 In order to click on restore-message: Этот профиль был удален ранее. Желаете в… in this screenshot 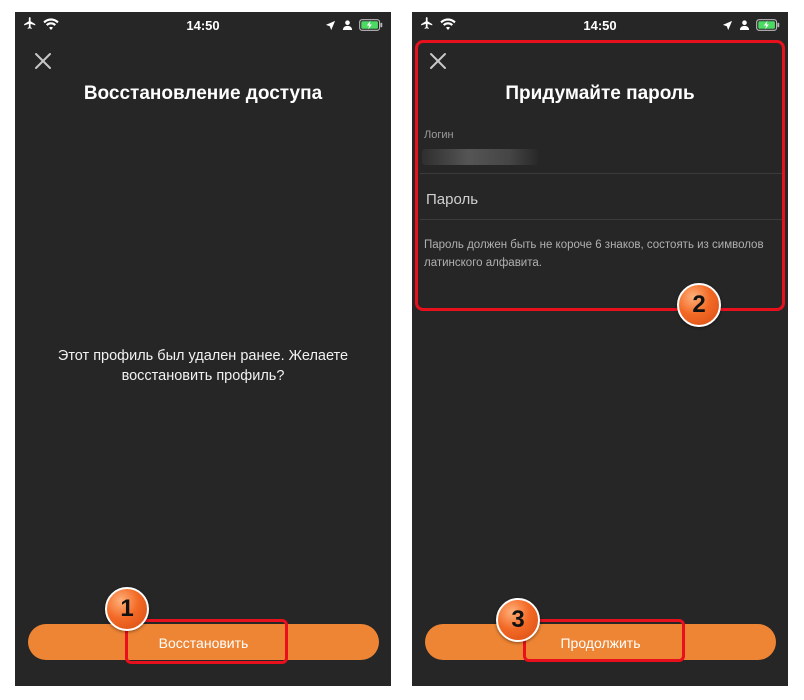, I will do `click(203, 366)`.